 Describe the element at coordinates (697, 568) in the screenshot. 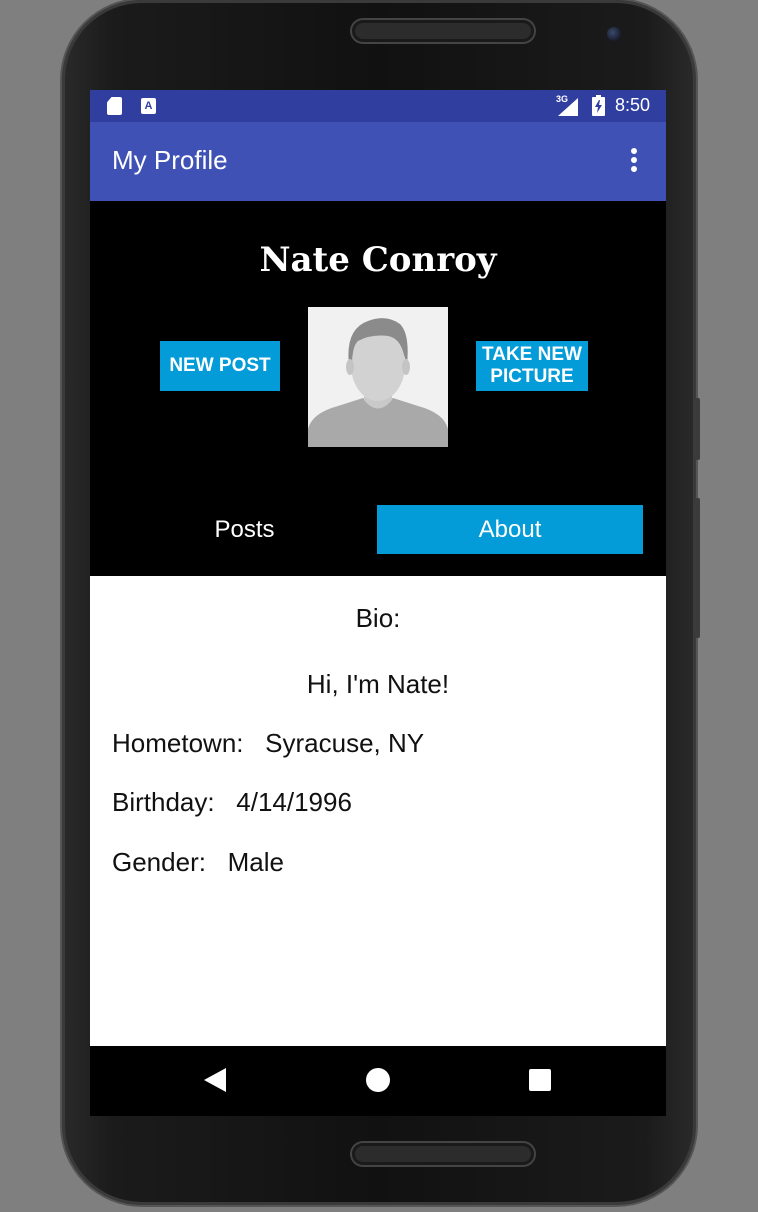

I see `power-button` at that location.